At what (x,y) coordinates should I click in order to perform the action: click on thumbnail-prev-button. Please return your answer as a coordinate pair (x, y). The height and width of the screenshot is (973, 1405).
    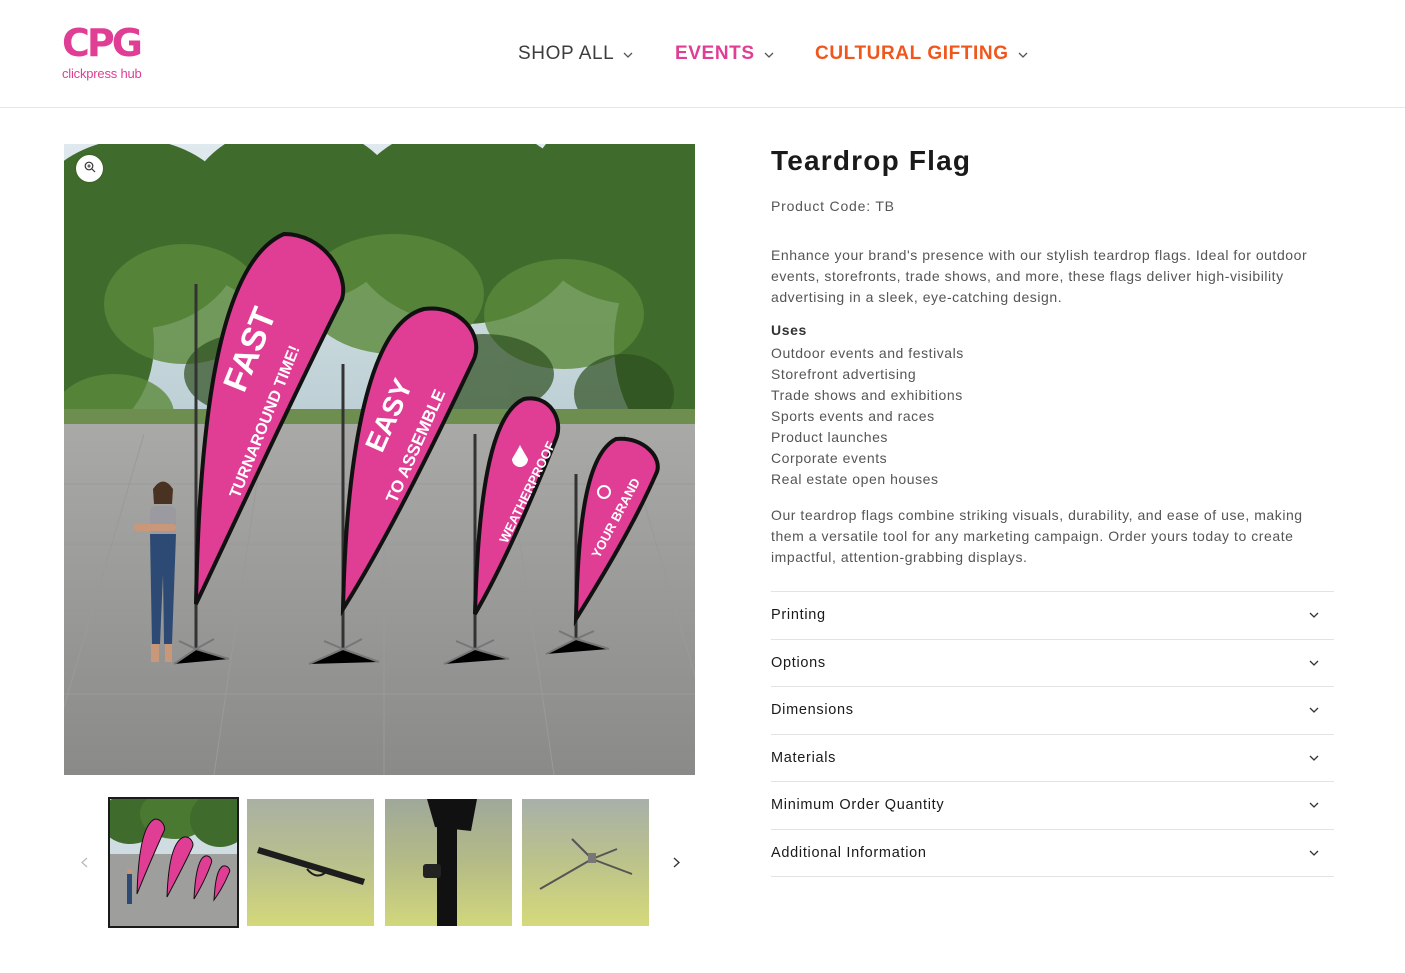
    Looking at the image, I should click on (84, 863).